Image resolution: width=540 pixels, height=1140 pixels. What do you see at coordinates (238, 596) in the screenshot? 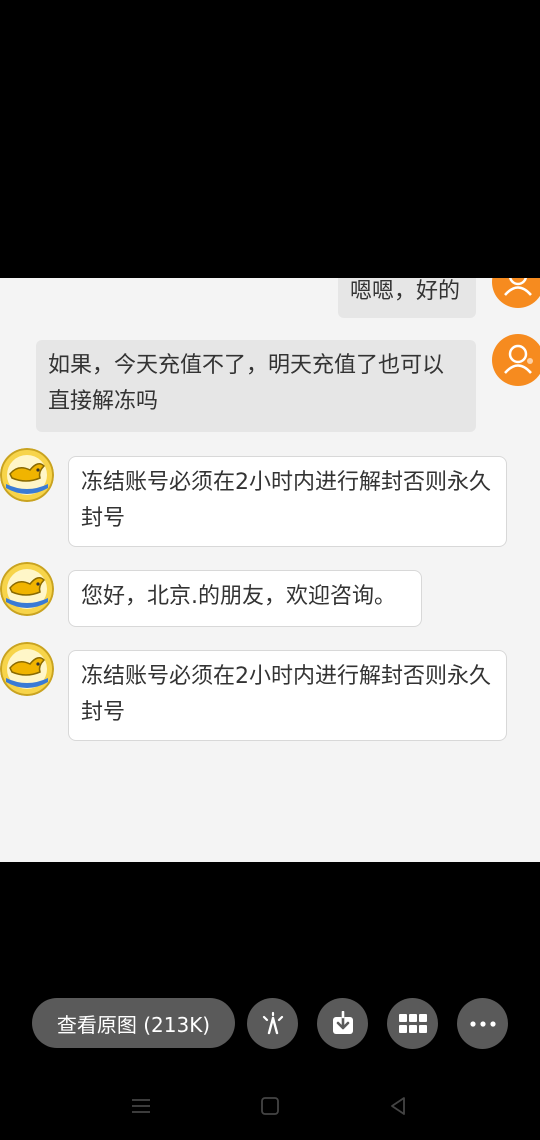
I see `message-text: 您好，北京.的朋友，欢迎咨询。` at bounding box center [238, 596].